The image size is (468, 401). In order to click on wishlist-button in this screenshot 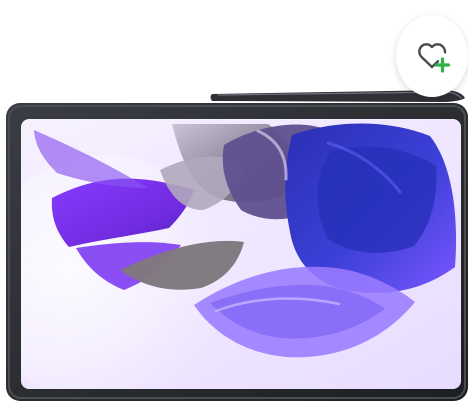, I will do `click(432, 56)`.